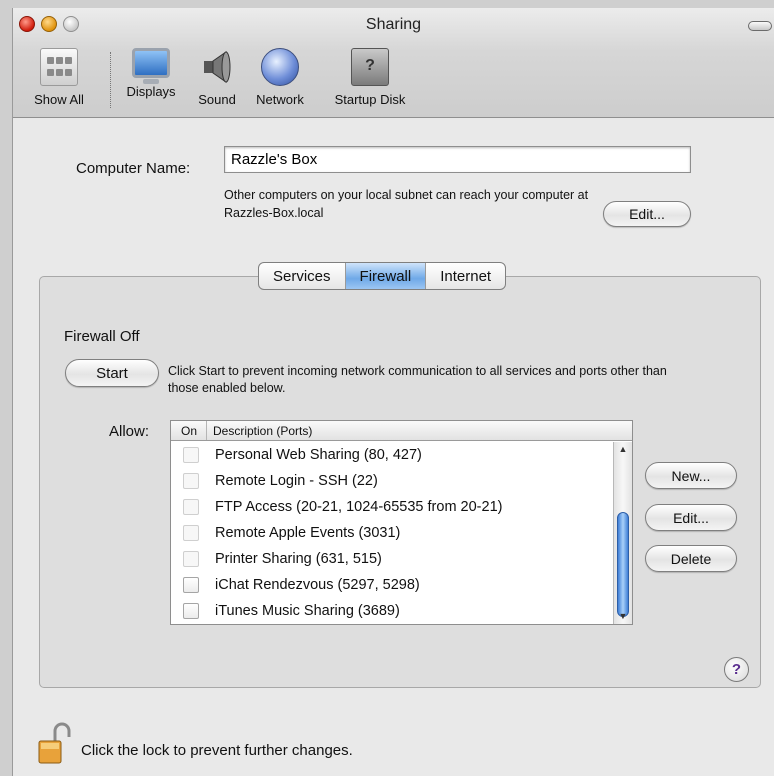 This screenshot has height=776, width=774. I want to click on toolbar-label: Network, so click(280, 99).